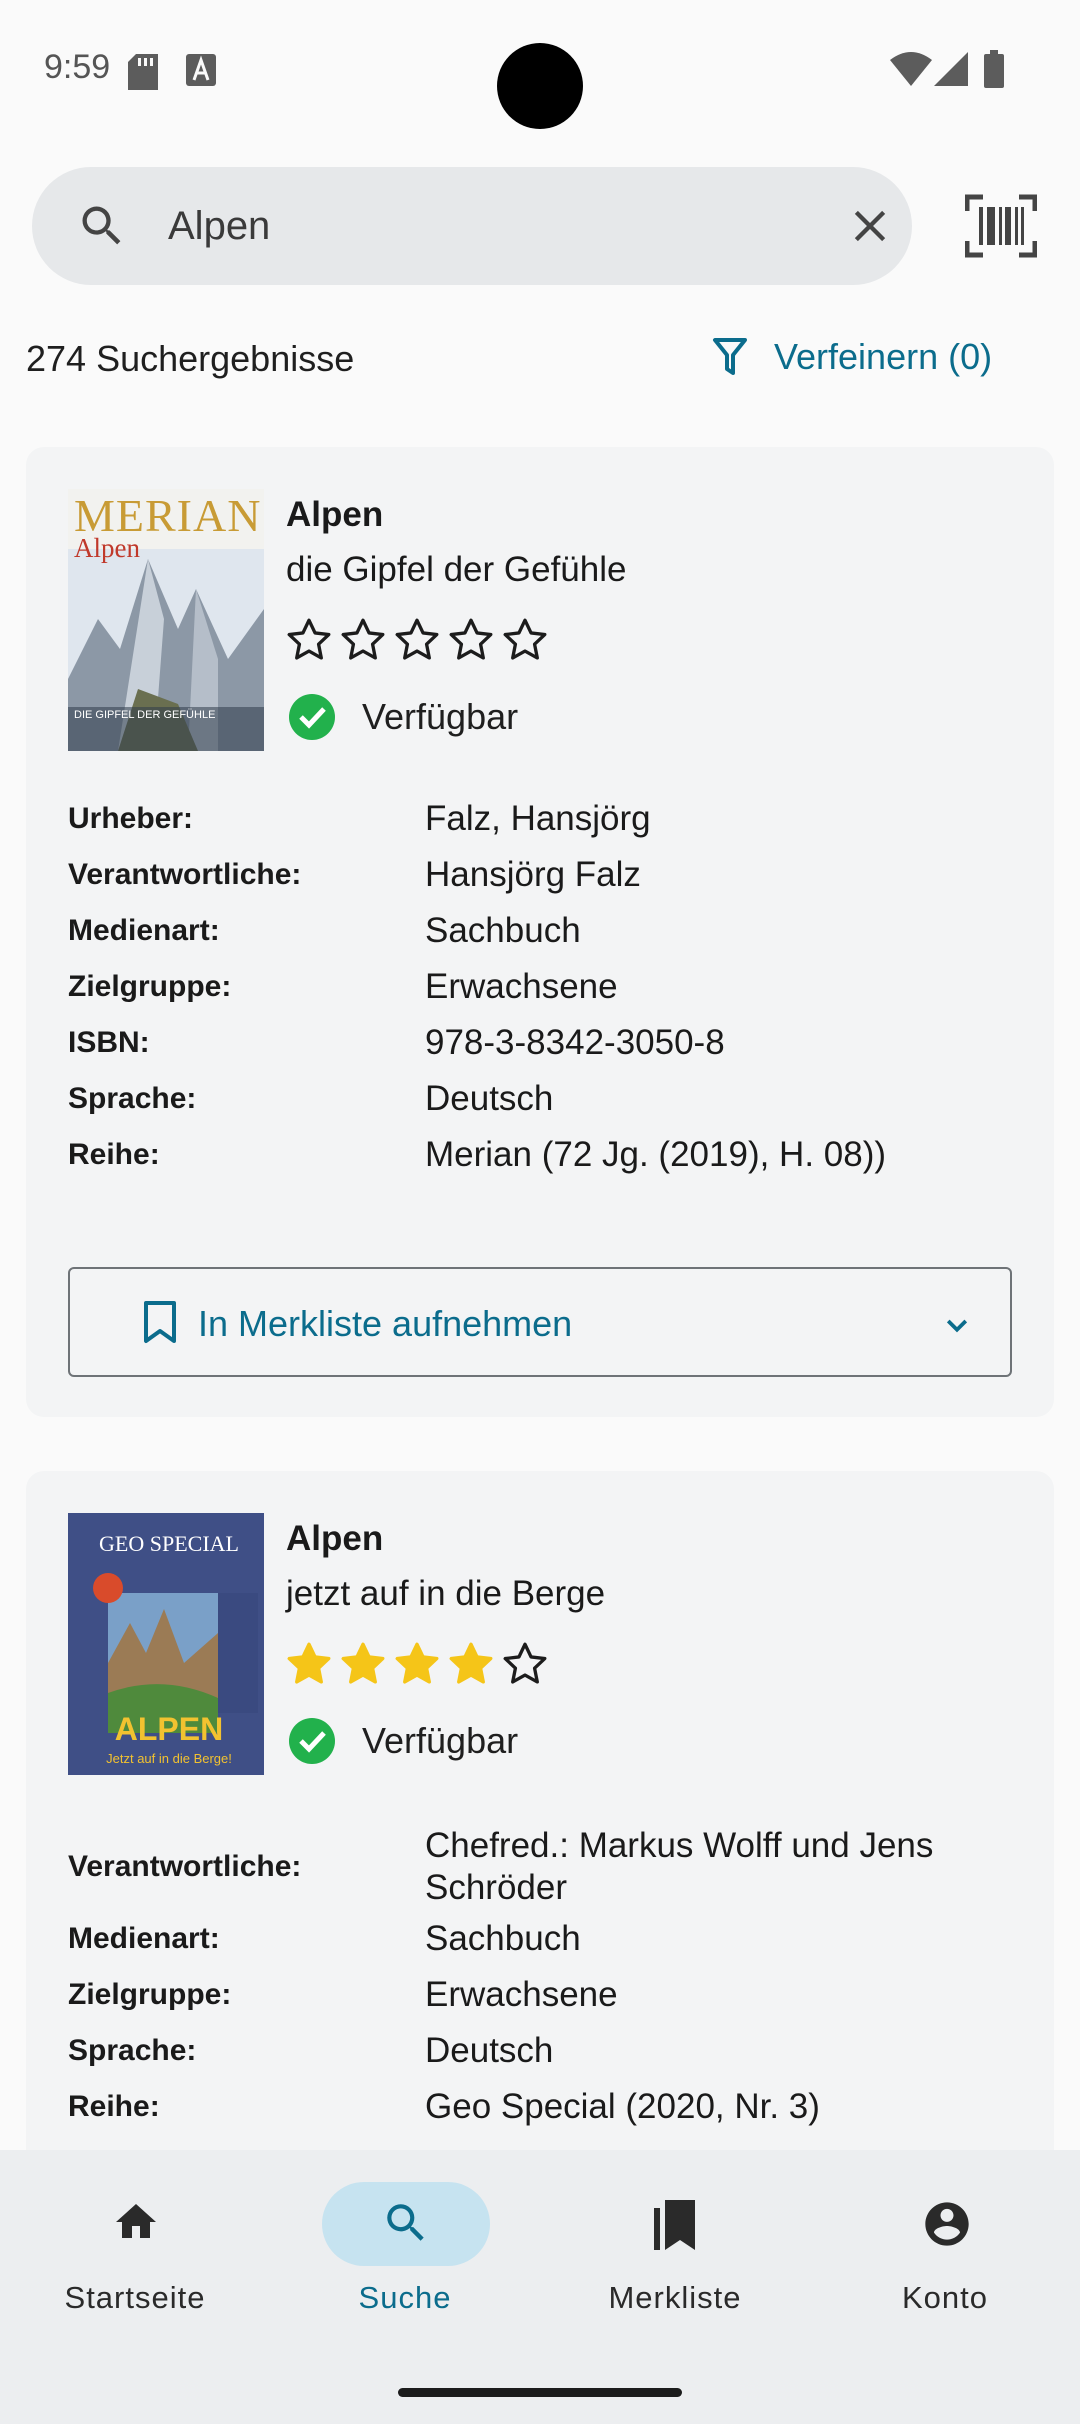  I want to click on status-bar: 9:59, so click(540, 70).